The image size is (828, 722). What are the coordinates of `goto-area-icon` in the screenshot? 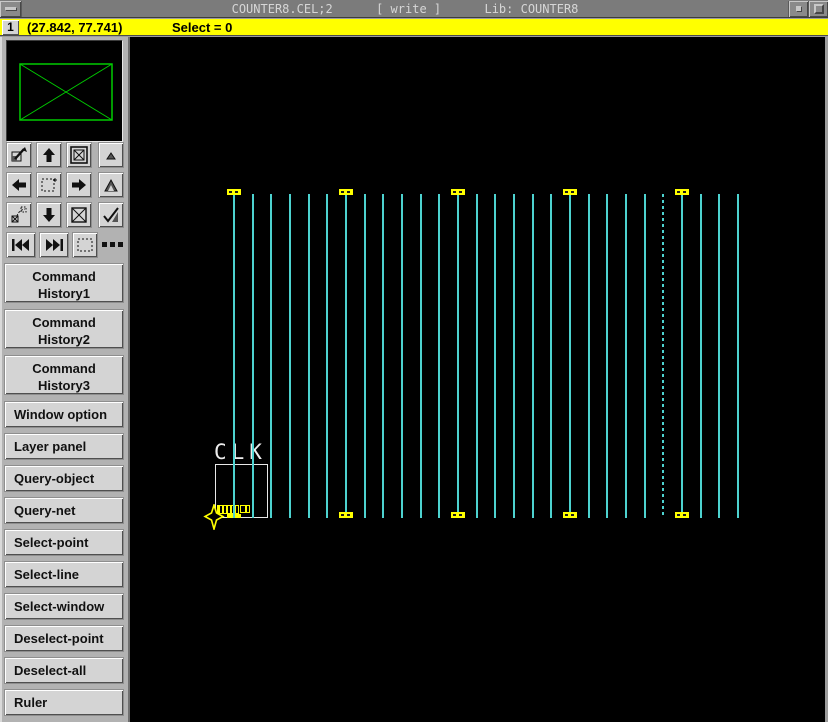 It's located at (19, 214).